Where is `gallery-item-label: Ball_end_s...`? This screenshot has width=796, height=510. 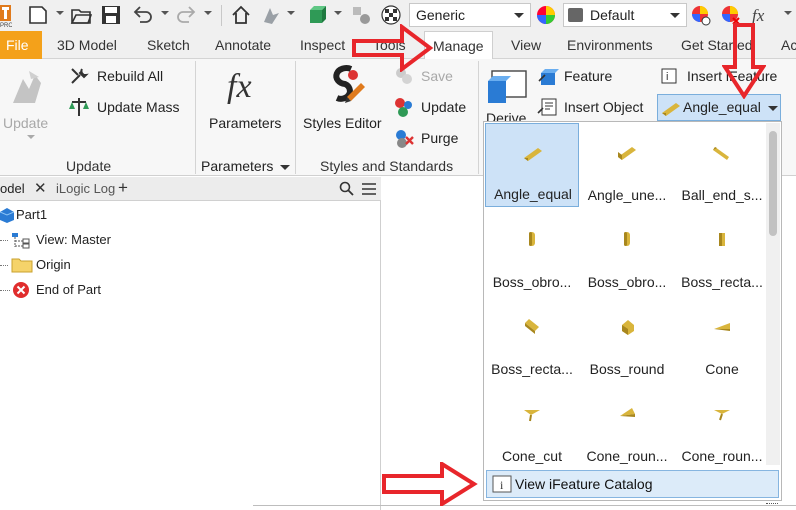
gallery-item-label: Ball_end_s... is located at coordinates (722, 195).